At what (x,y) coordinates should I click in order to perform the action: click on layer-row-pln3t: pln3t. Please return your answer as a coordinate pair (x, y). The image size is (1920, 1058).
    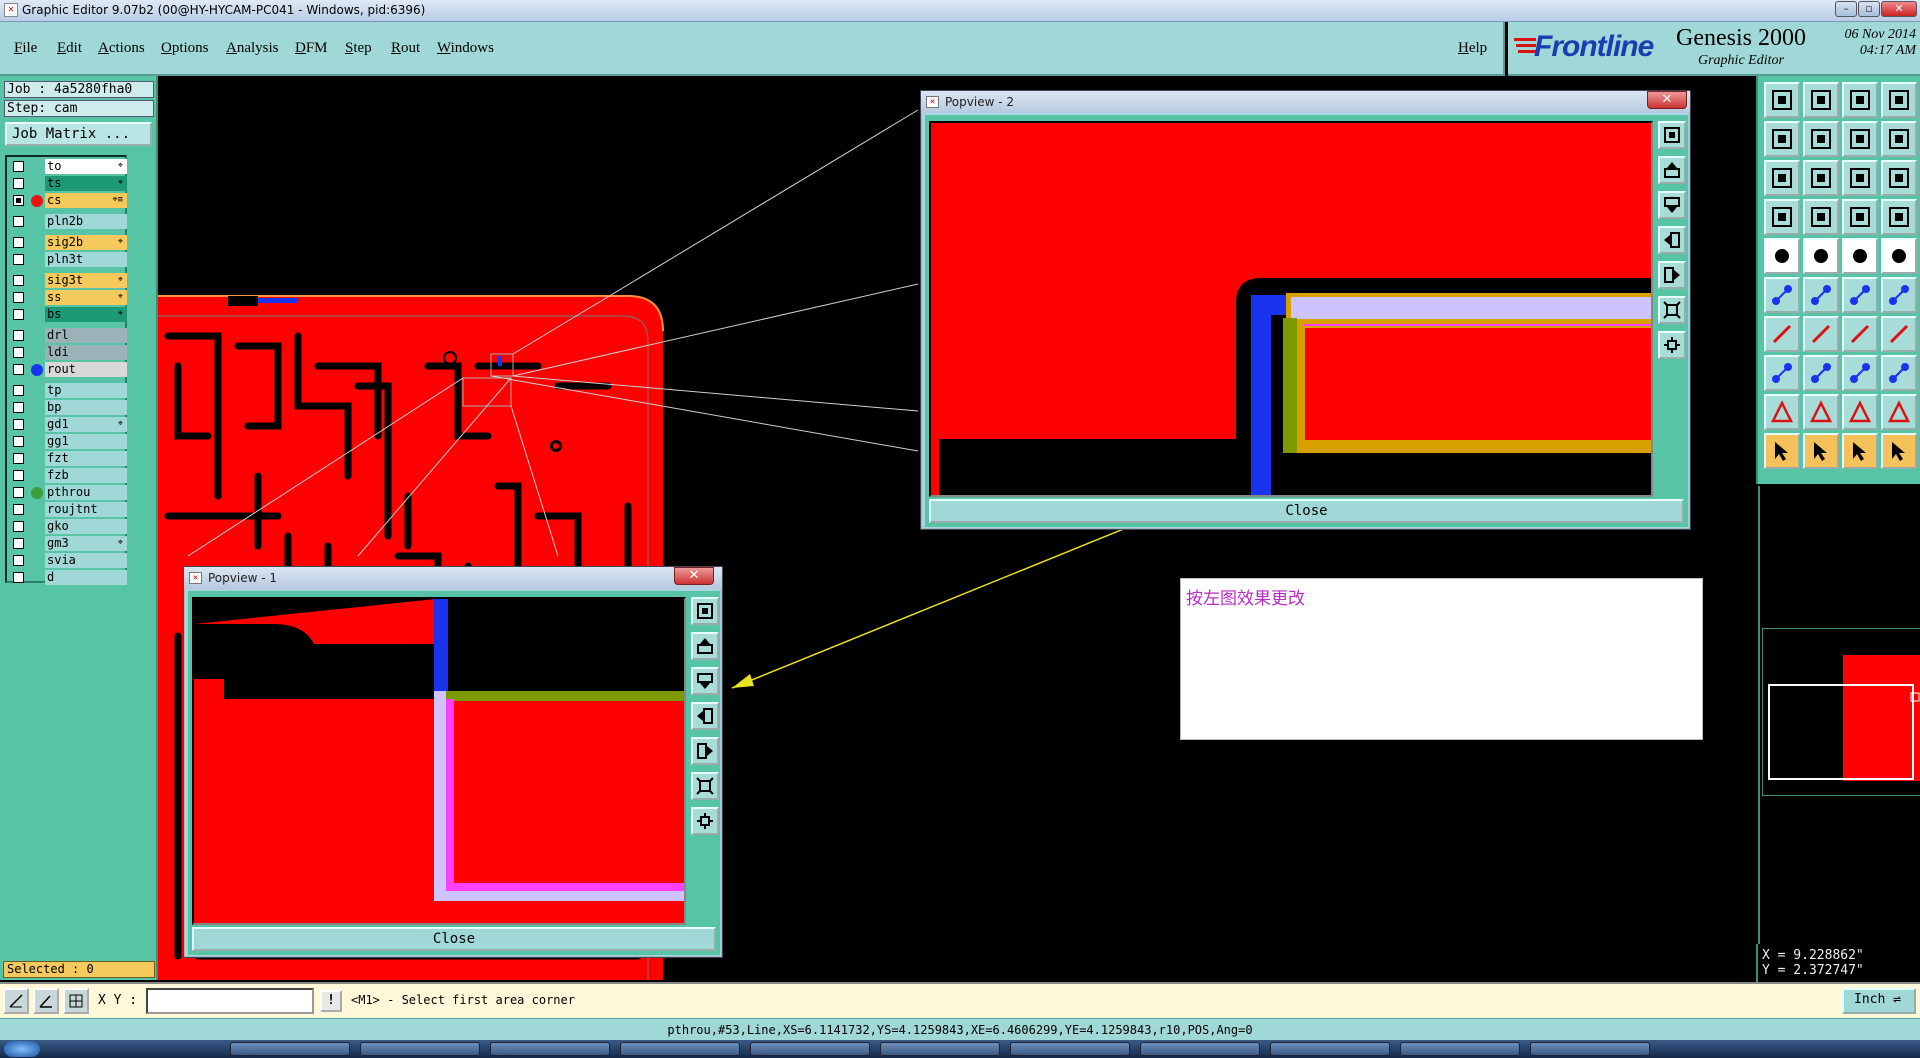
    Looking at the image, I should click on (68, 259).